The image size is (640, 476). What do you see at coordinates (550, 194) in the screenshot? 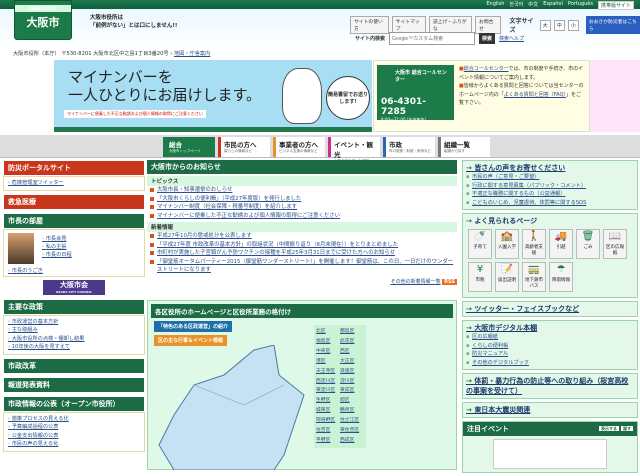
I see `voice-item: 不適正な職務に関するもの（公益通報）` at bounding box center [550, 194].